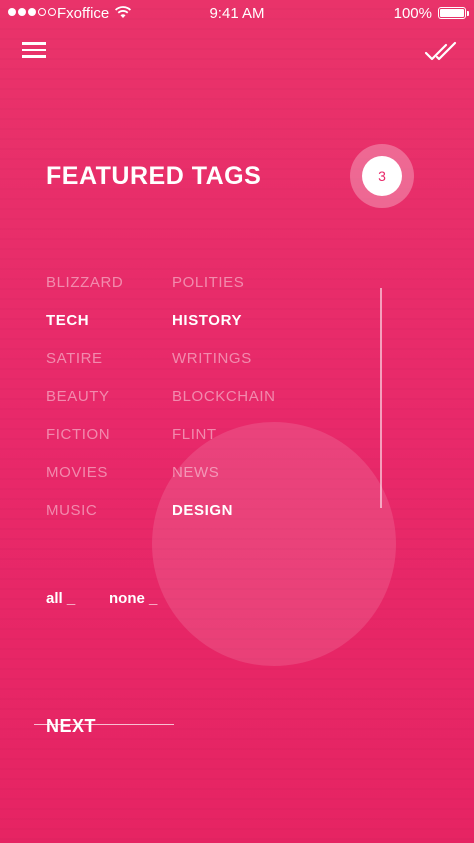  Describe the element at coordinates (224, 369) in the screenshot. I see `tag-writings: WRITINGS` at that location.